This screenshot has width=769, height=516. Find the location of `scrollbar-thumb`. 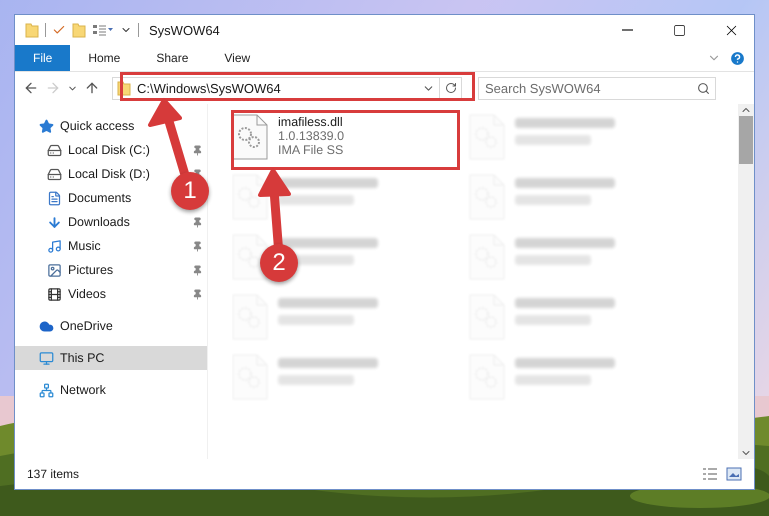

scrollbar-thumb is located at coordinates (746, 140).